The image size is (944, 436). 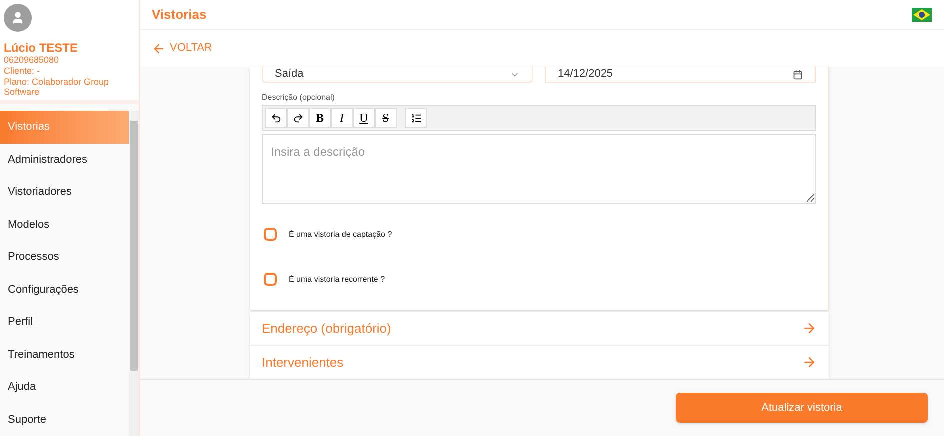 I want to click on ordered-list-button, so click(x=416, y=118).